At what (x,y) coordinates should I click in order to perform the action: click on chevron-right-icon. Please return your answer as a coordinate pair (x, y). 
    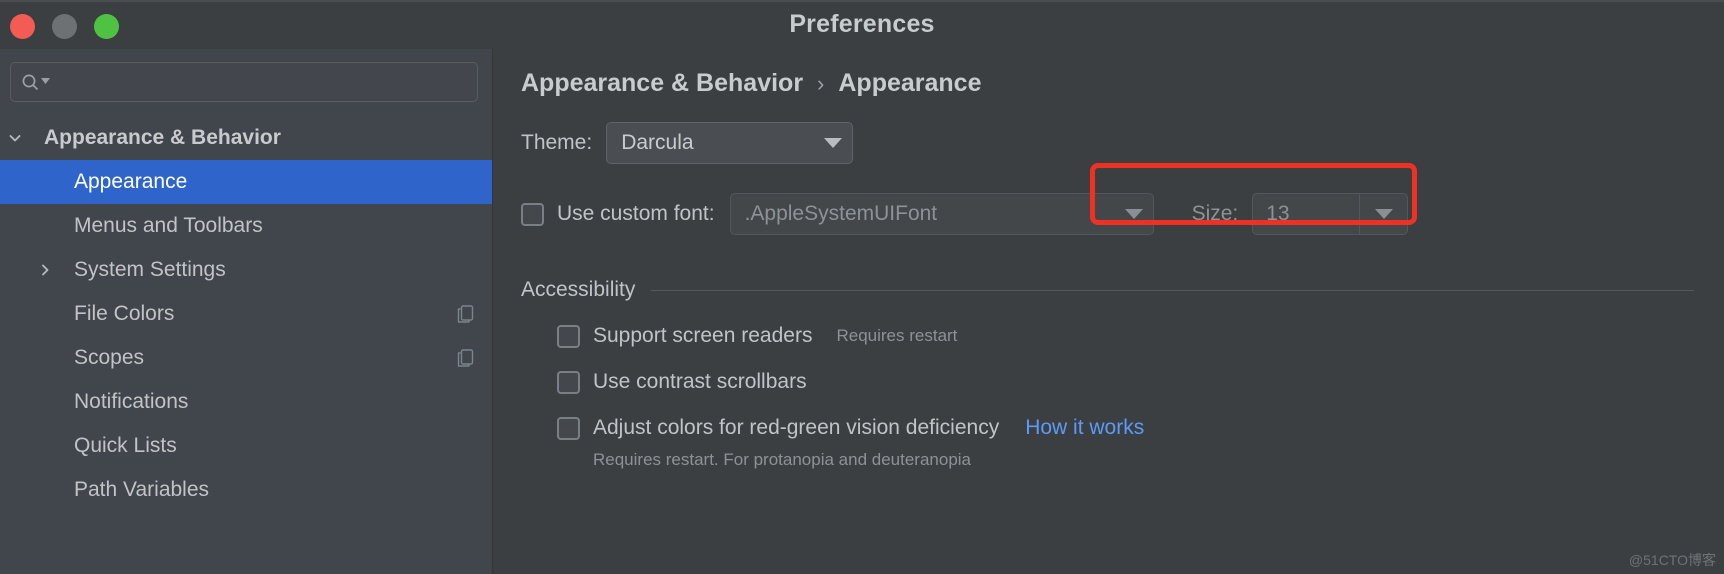
    Looking at the image, I should click on (45, 270).